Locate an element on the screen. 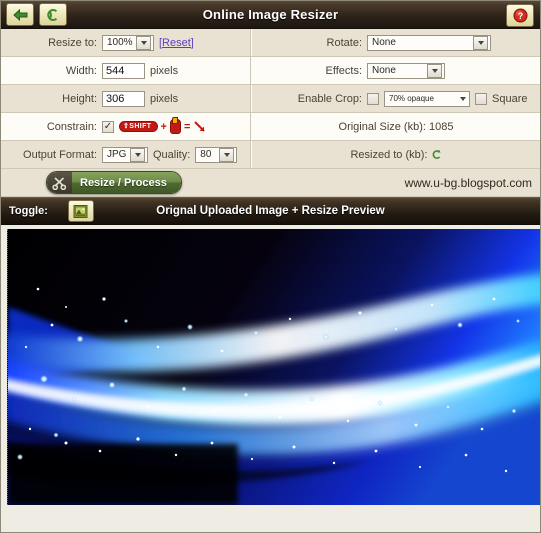 Image resolution: width=541 pixels, height=533 pixels. shift-key-badge: ⇧SHIFT is located at coordinates (138, 126).